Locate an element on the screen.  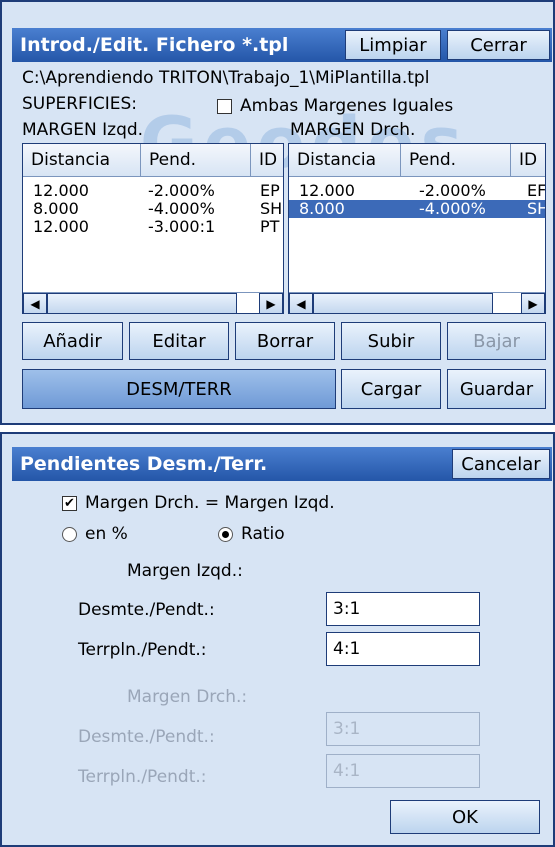
ok-button: OK is located at coordinates (465, 817).